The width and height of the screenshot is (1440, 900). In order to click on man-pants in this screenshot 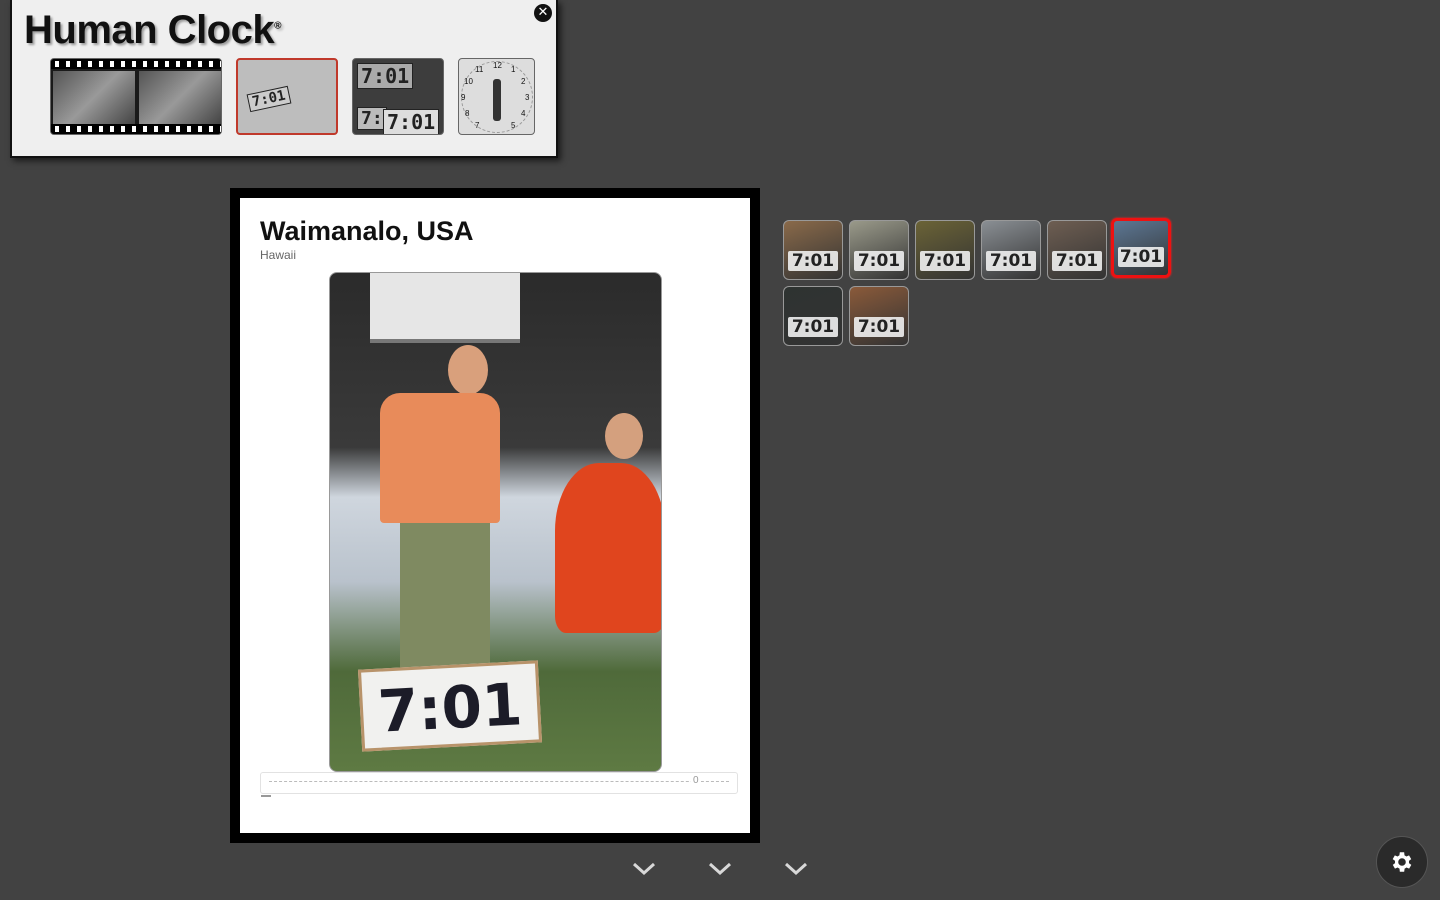, I will do `click(445, 595)`.